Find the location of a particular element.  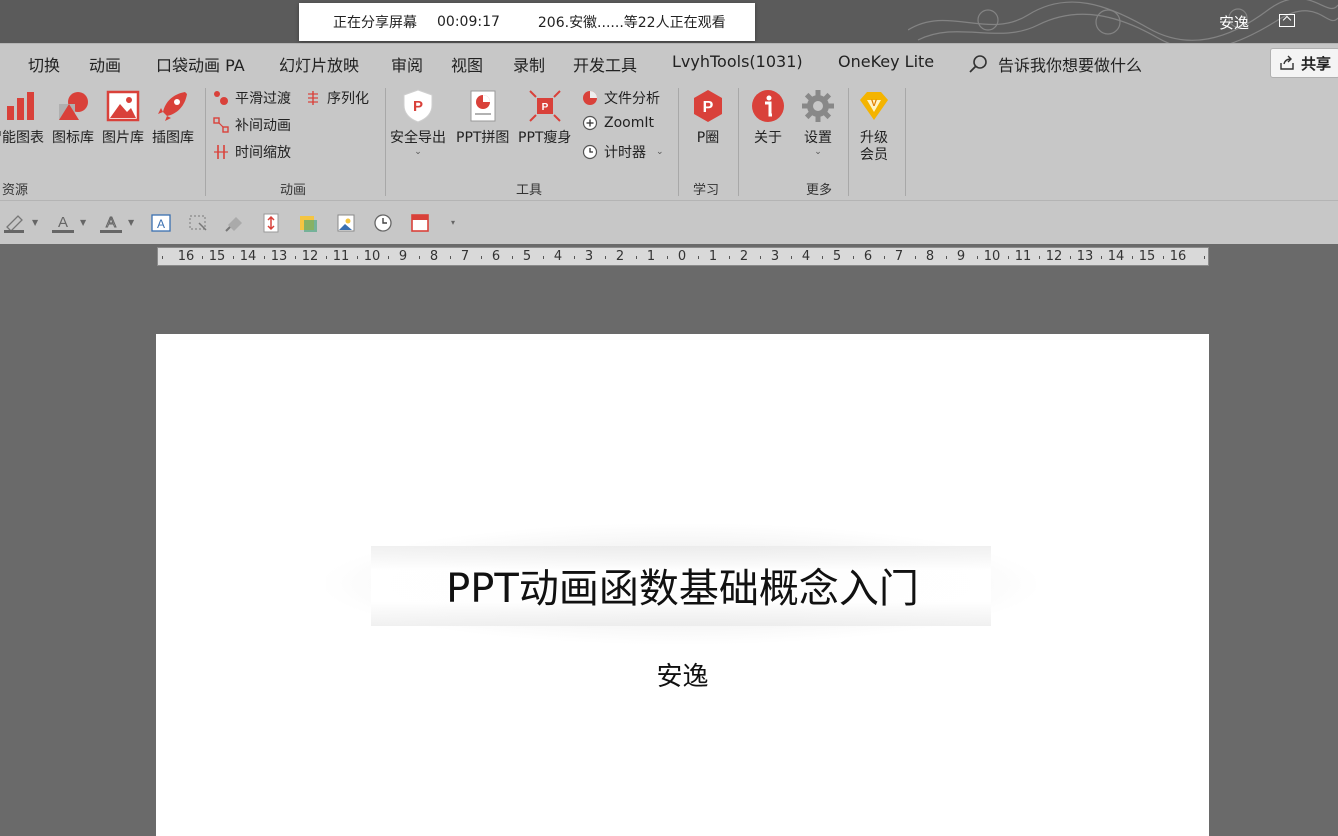

group-separator is located at coordinates (385, 142).